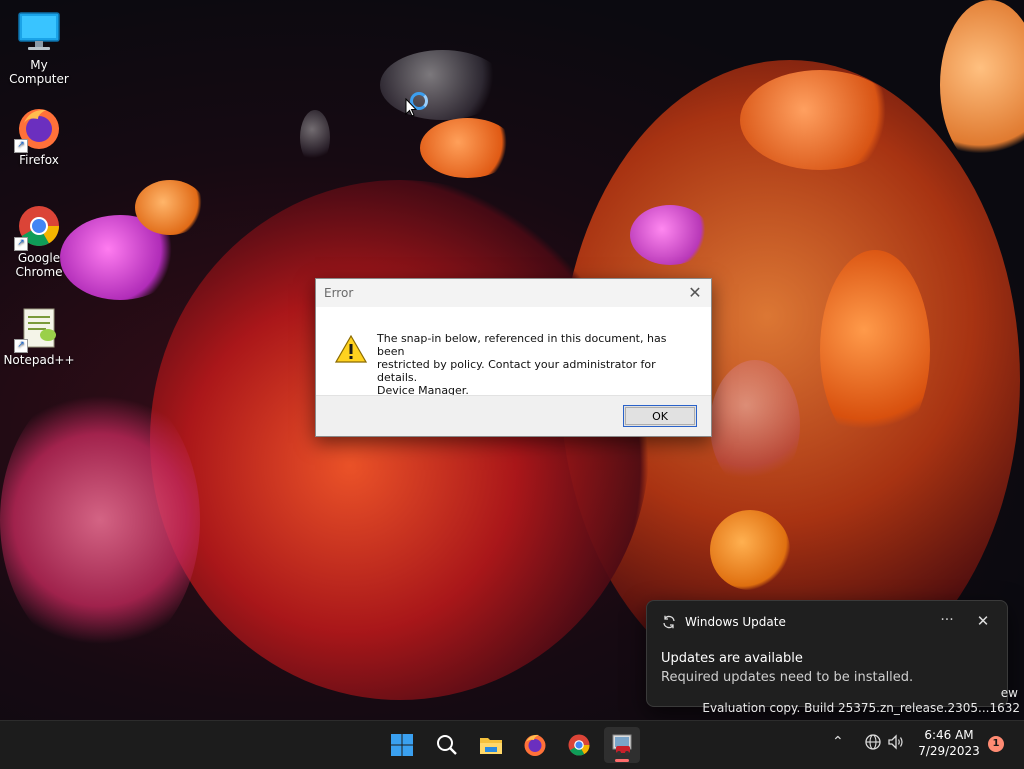 This screenshot has width=1024, height=769. Describe the element at coordinates (411, 109) in the screenshot. I see `mouse-cursor-icon` at that location.